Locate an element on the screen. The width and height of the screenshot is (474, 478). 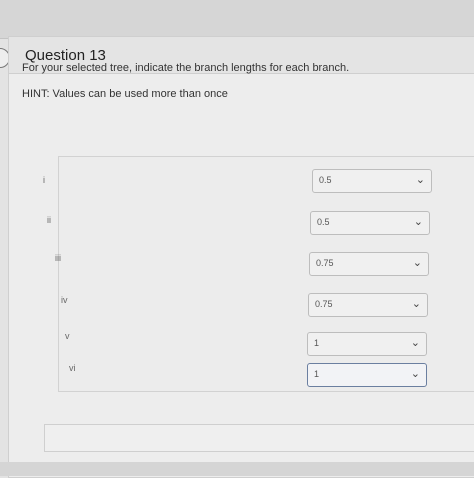
match-row-iv: iv 0.75 ⌄ is located at coordinates (266, 297).